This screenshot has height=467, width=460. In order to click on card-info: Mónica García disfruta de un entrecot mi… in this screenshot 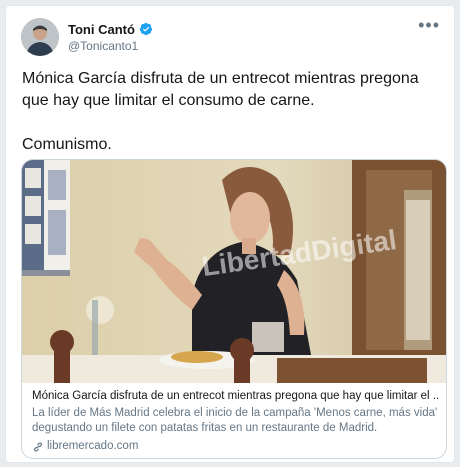, I will do `click(236, 421)`.